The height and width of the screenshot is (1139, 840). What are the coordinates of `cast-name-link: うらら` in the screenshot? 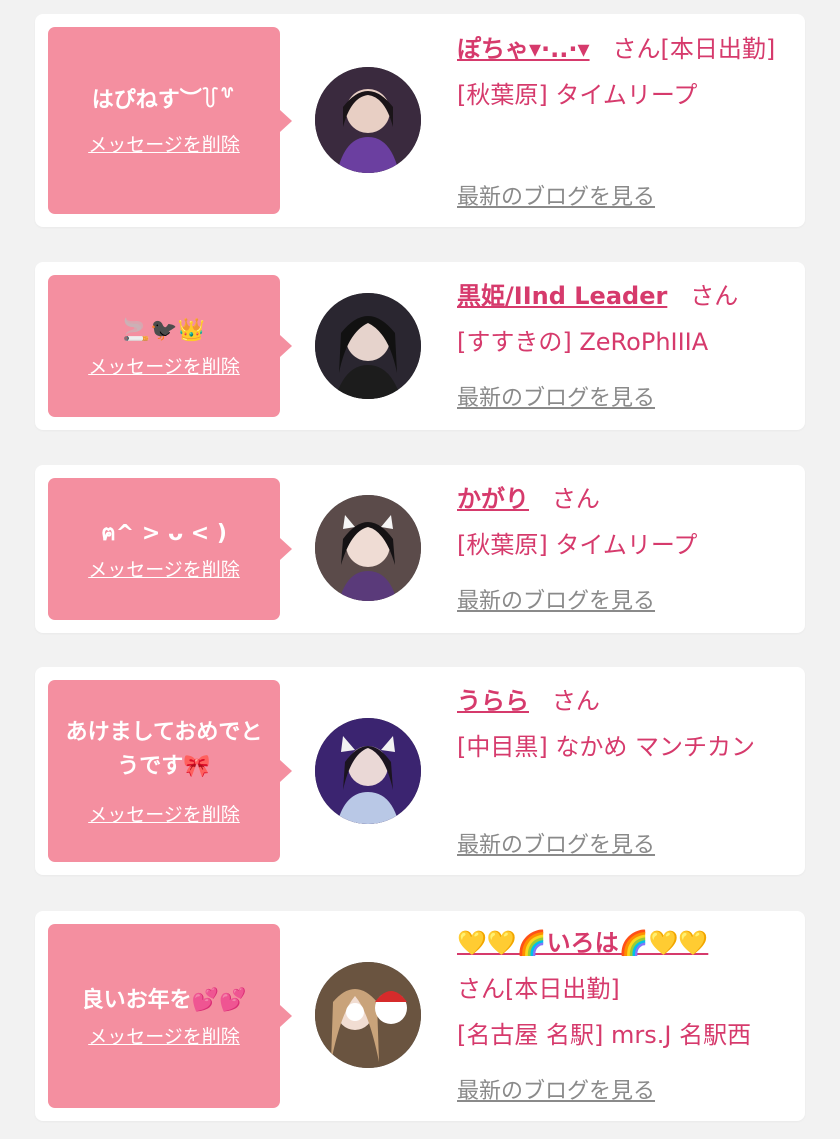 It's located at (493, 701).